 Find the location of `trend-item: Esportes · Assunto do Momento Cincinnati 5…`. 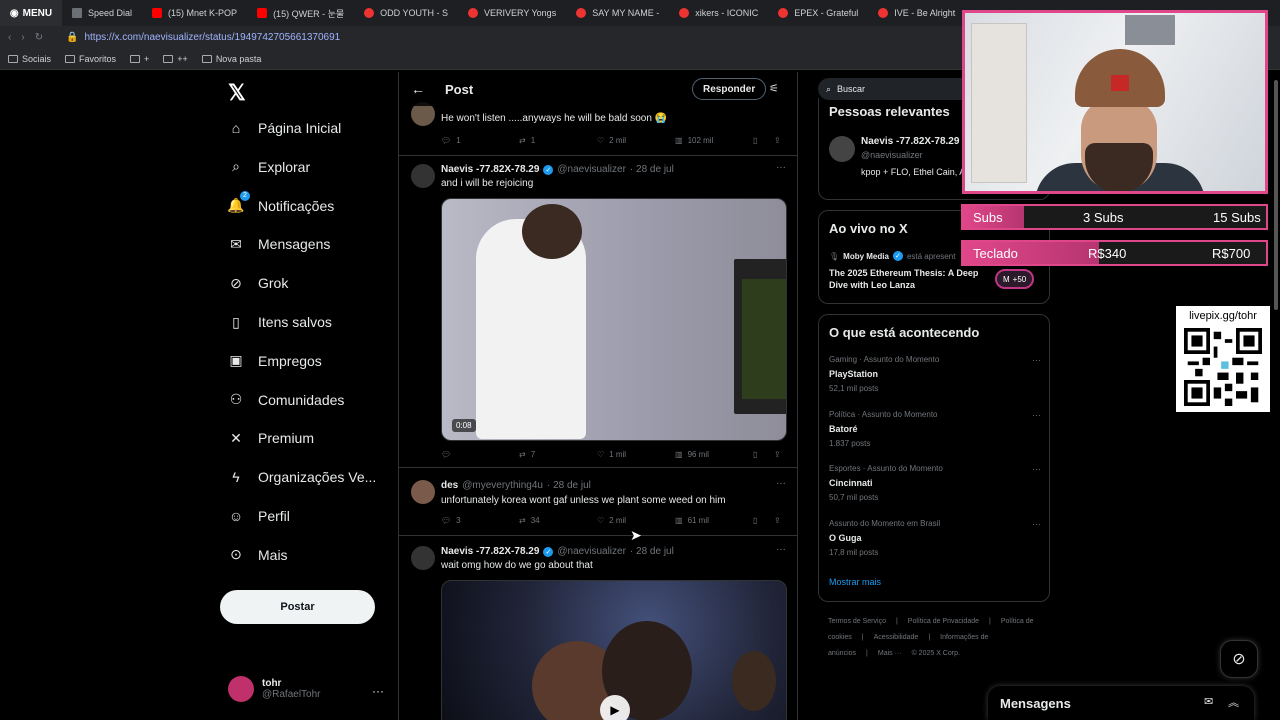

trend-item: Esportes · Assunto do Momento Cincinnati 5… is located at coordinates (935, 483).